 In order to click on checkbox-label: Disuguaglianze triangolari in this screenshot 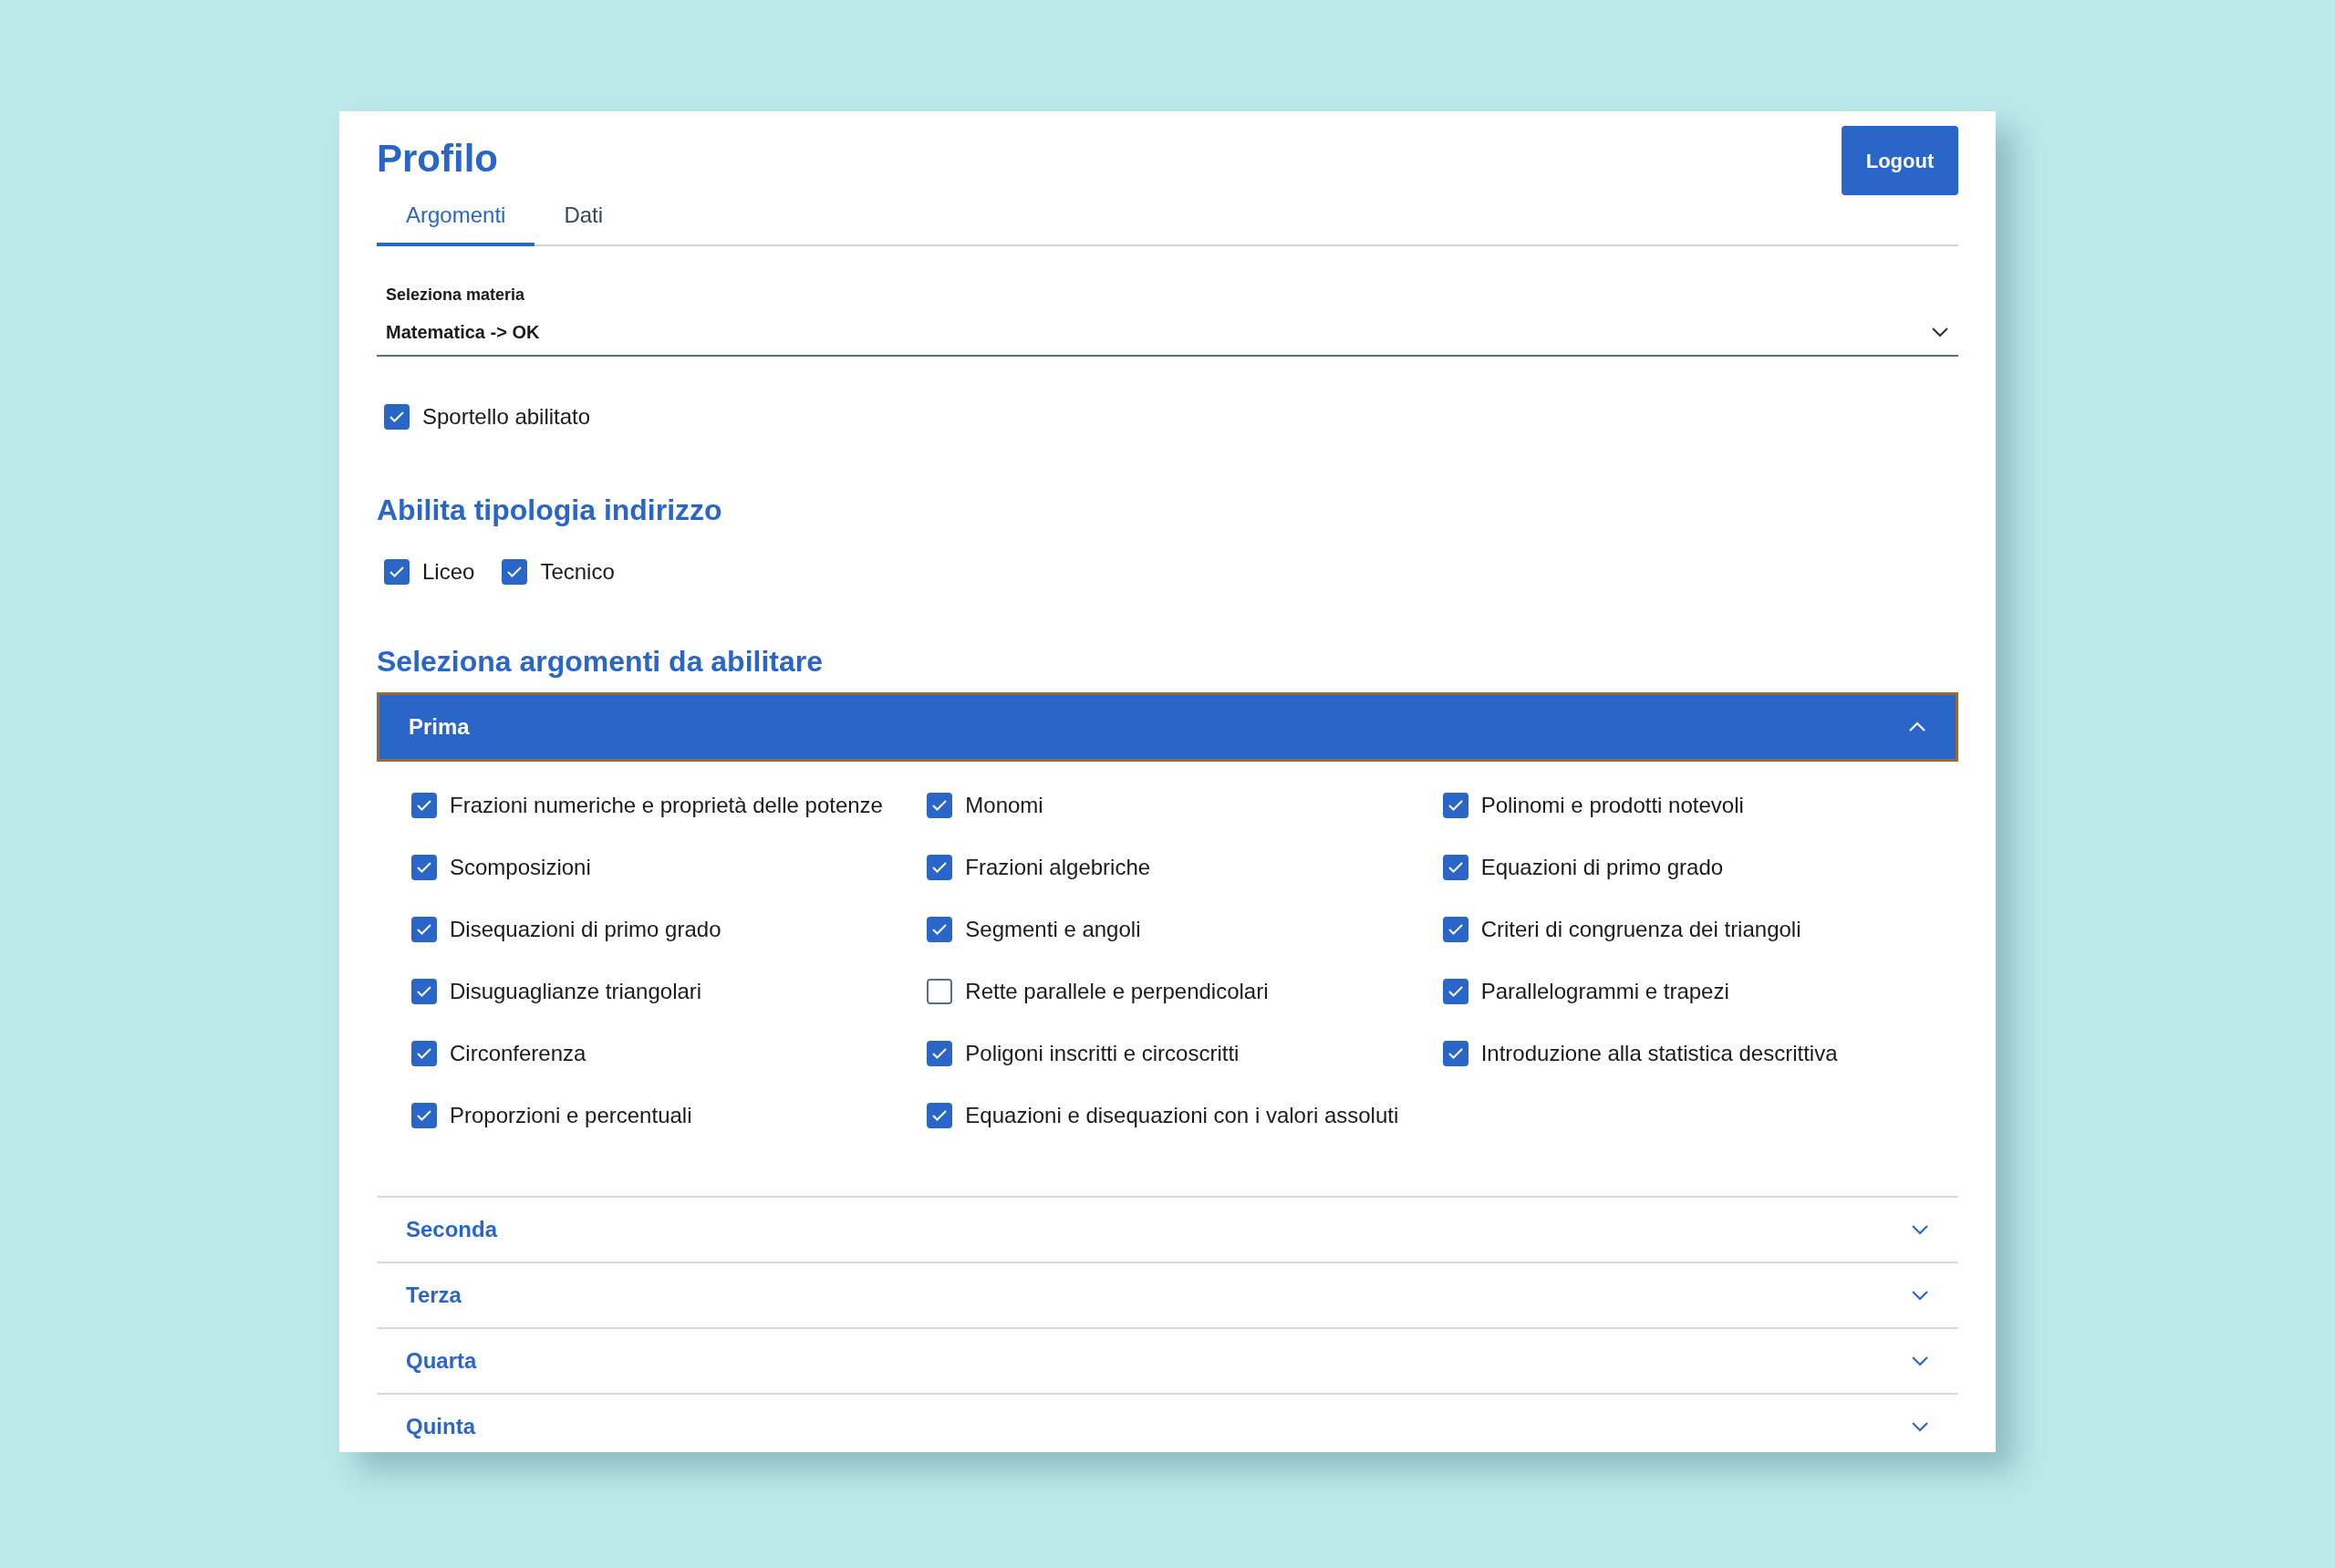, I will do `click(576, 991)`.